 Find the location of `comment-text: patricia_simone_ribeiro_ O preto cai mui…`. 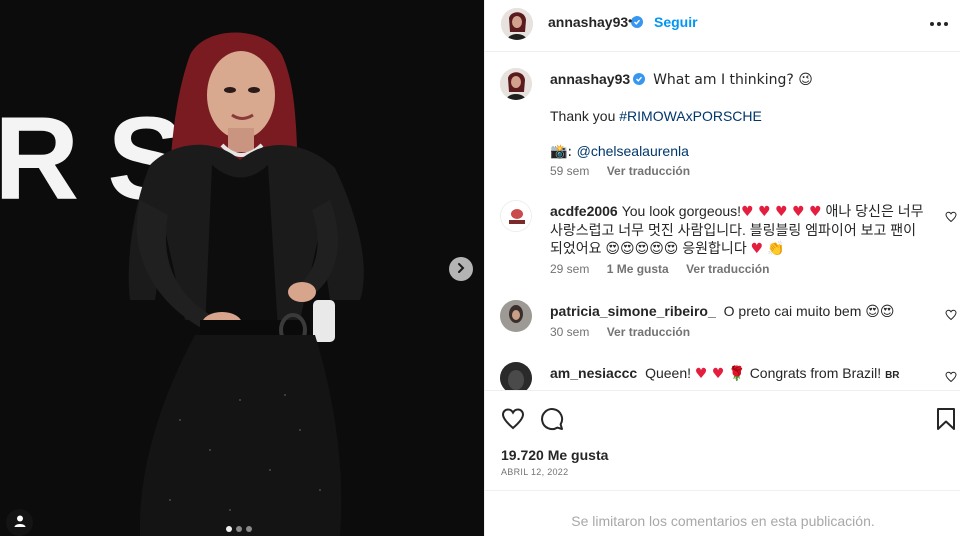

comment-text: patricia_simone_ribeiro_ O preto cai mui… is located at coordinates (740, 311).